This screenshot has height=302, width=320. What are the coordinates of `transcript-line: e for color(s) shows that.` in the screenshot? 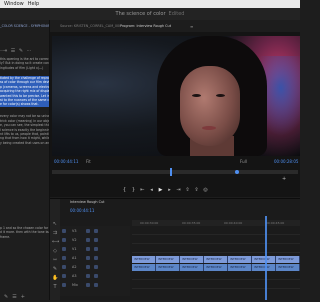 It's located at (24, 104).